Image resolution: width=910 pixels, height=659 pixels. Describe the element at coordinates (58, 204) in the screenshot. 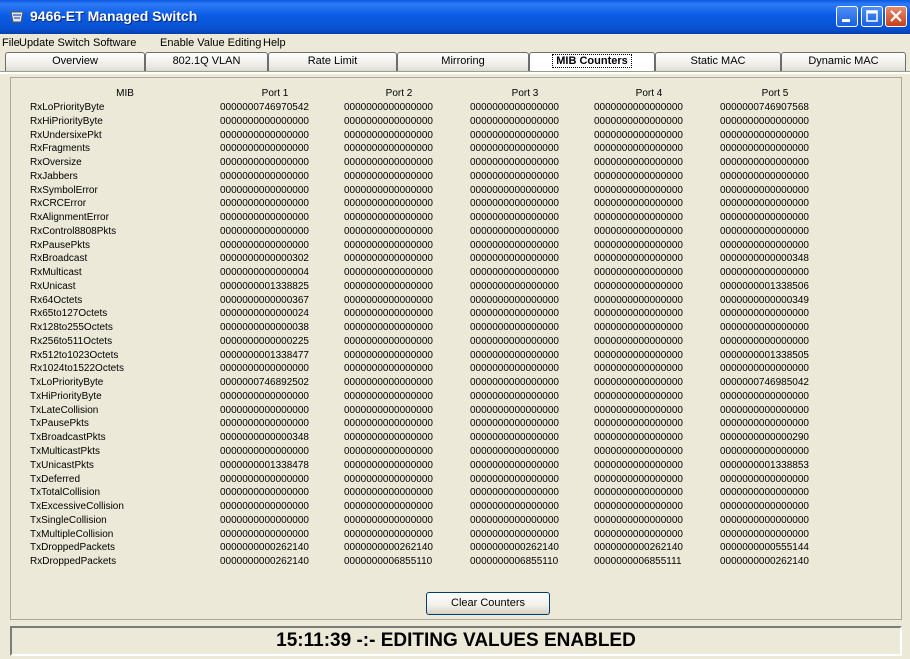

I see `mib-name: RxCRCError` at that location.